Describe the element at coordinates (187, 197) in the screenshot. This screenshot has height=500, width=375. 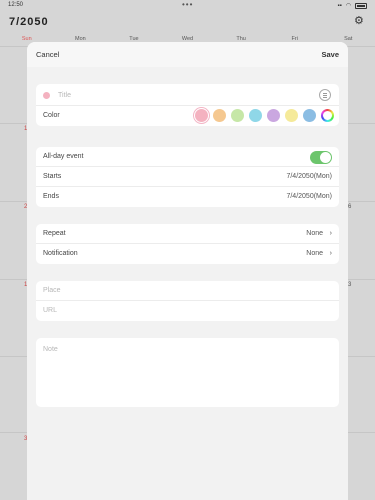
I see `ends-row: Ends 7/4/2050(Mon)` at that location.